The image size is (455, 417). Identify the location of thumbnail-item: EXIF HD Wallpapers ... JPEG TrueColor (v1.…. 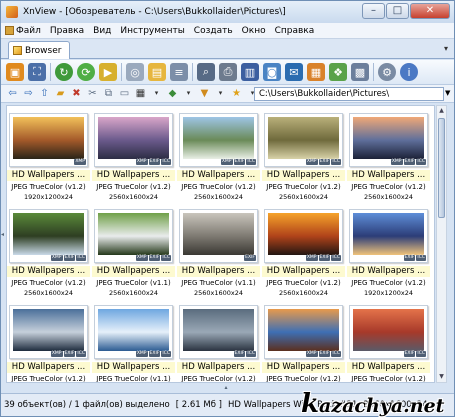
(218, 253).